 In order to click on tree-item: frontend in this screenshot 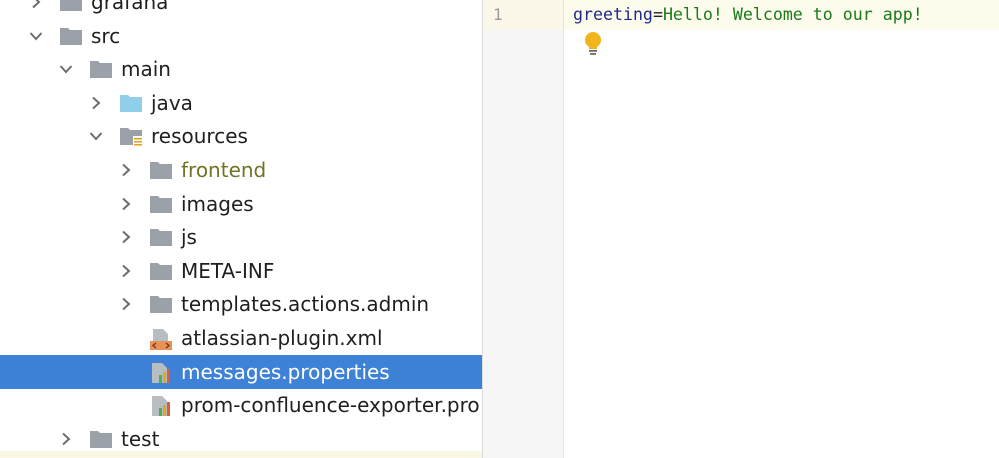, I will do `click(241, 170)`.